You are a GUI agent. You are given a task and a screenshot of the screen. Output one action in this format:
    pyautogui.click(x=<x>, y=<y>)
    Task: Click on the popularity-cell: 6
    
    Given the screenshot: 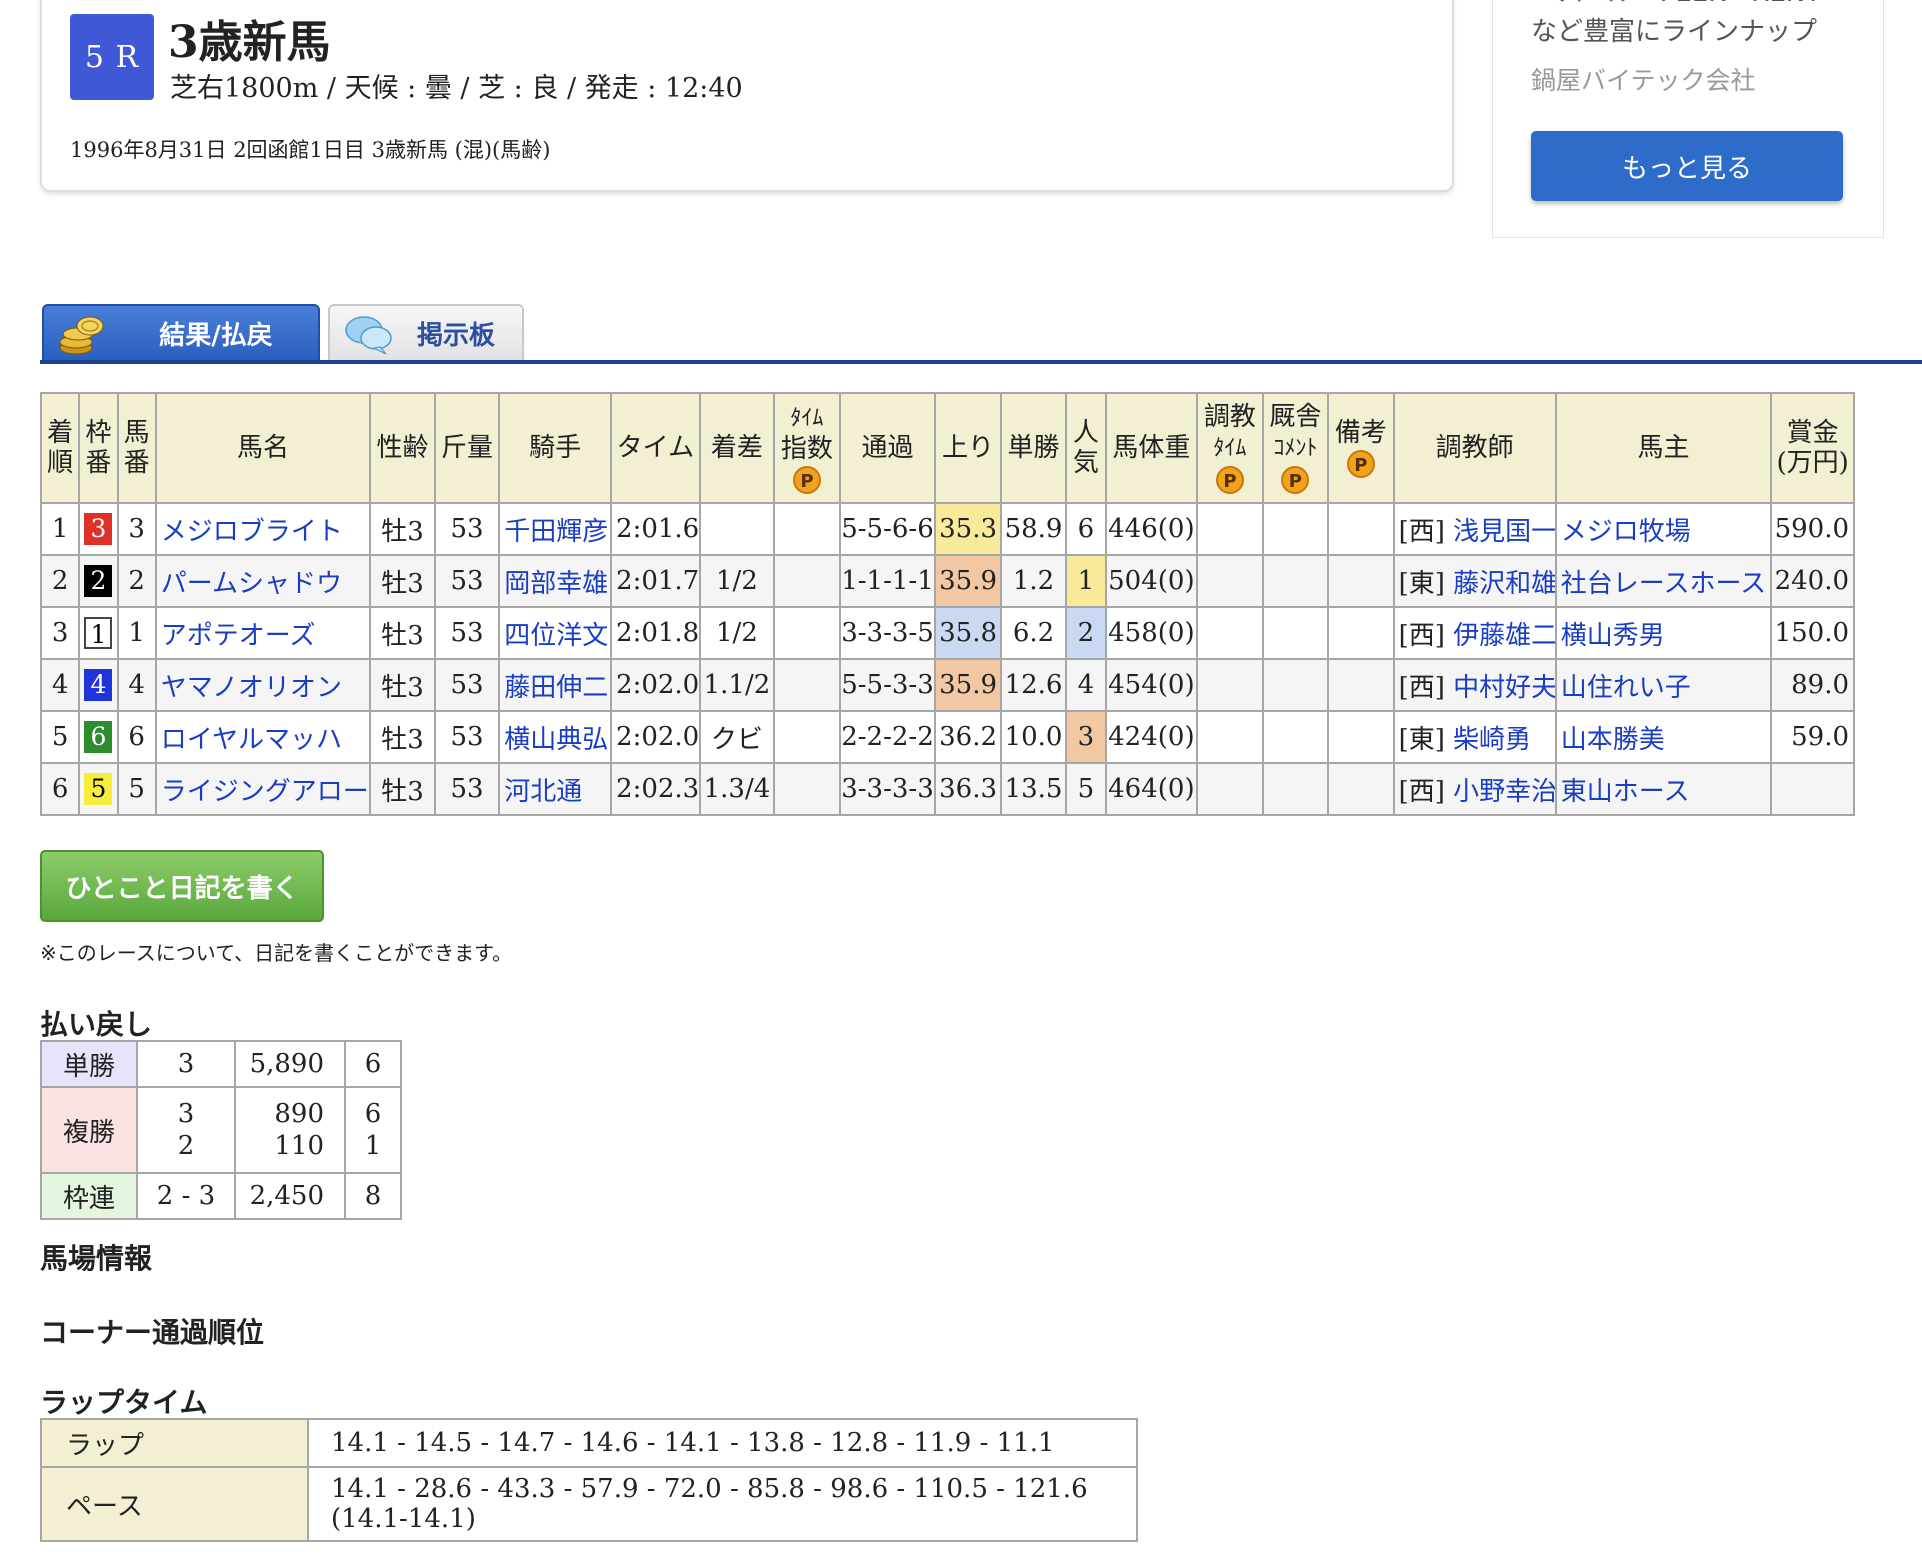 What is the action you would take?
    pyautogui.click(x=1086, y=529)
    